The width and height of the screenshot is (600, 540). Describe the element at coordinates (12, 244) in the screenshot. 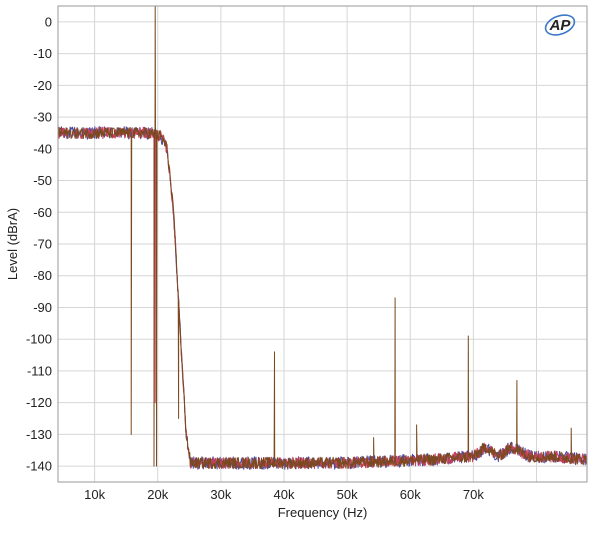

I see `y-axis-title: Level (dBrA)` at that location.